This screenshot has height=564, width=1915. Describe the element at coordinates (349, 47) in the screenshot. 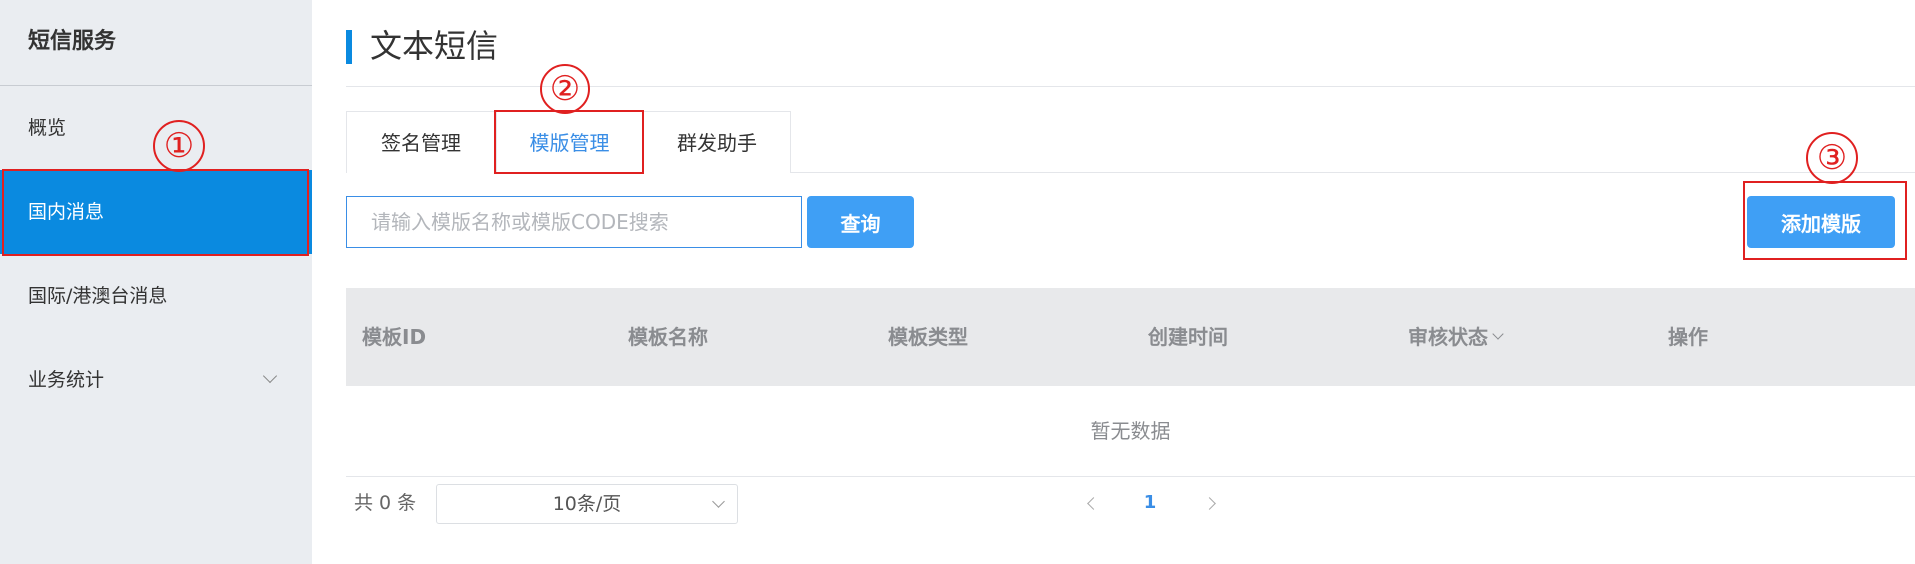

I see `title-accent-bar` at that location.